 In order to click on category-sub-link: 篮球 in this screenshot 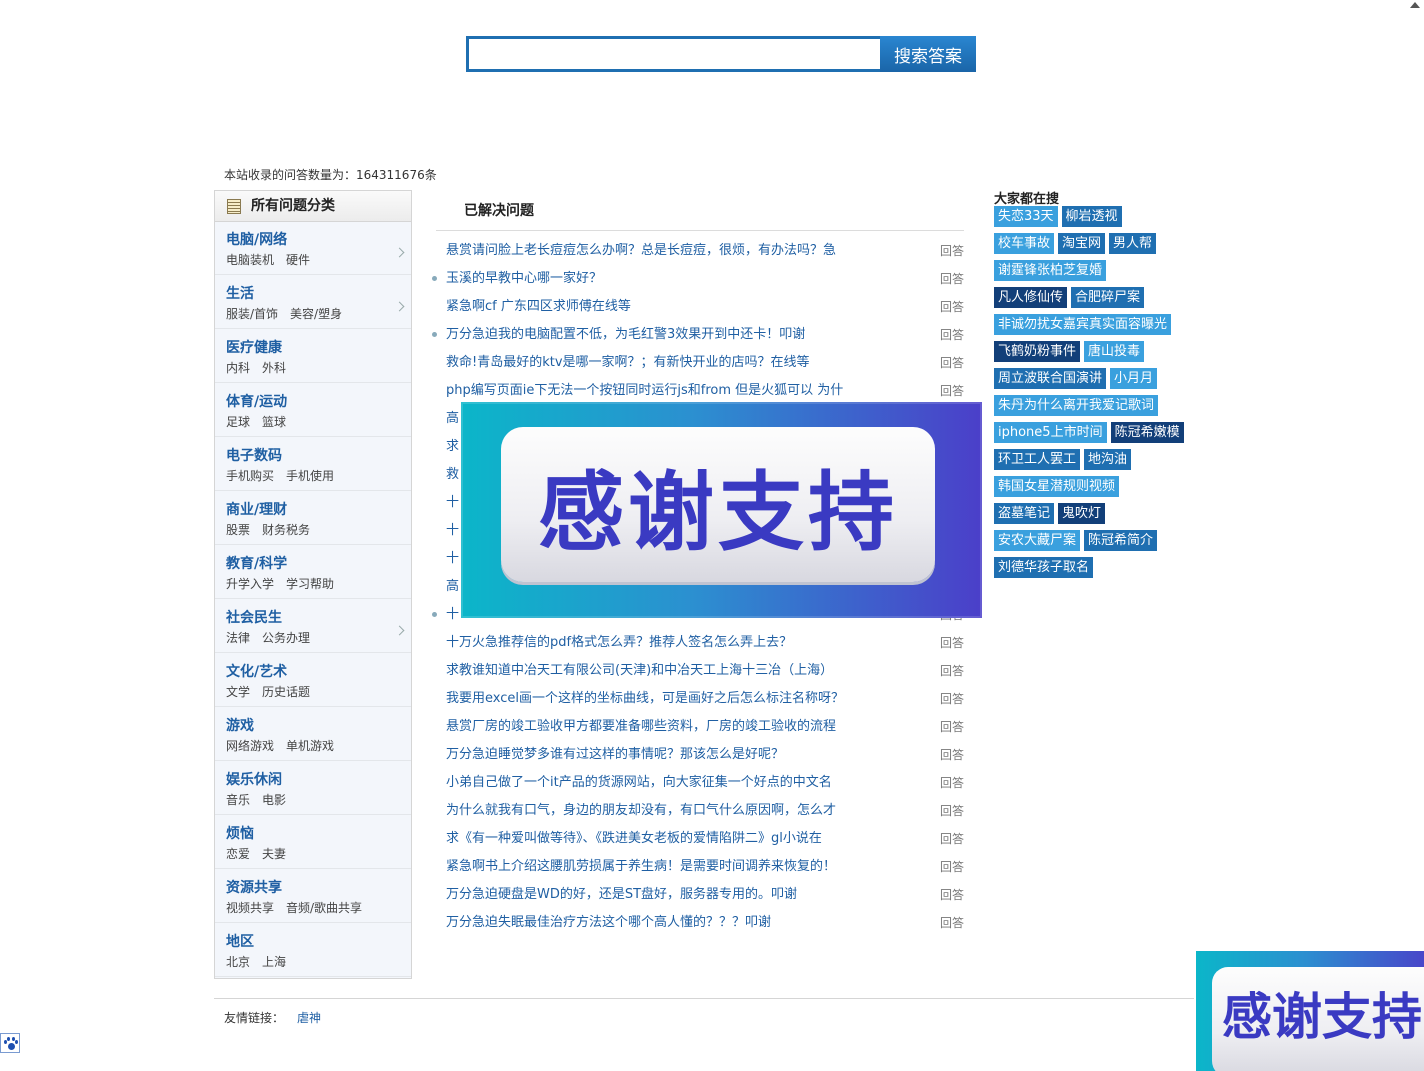, I will do `click(274, 422)`.